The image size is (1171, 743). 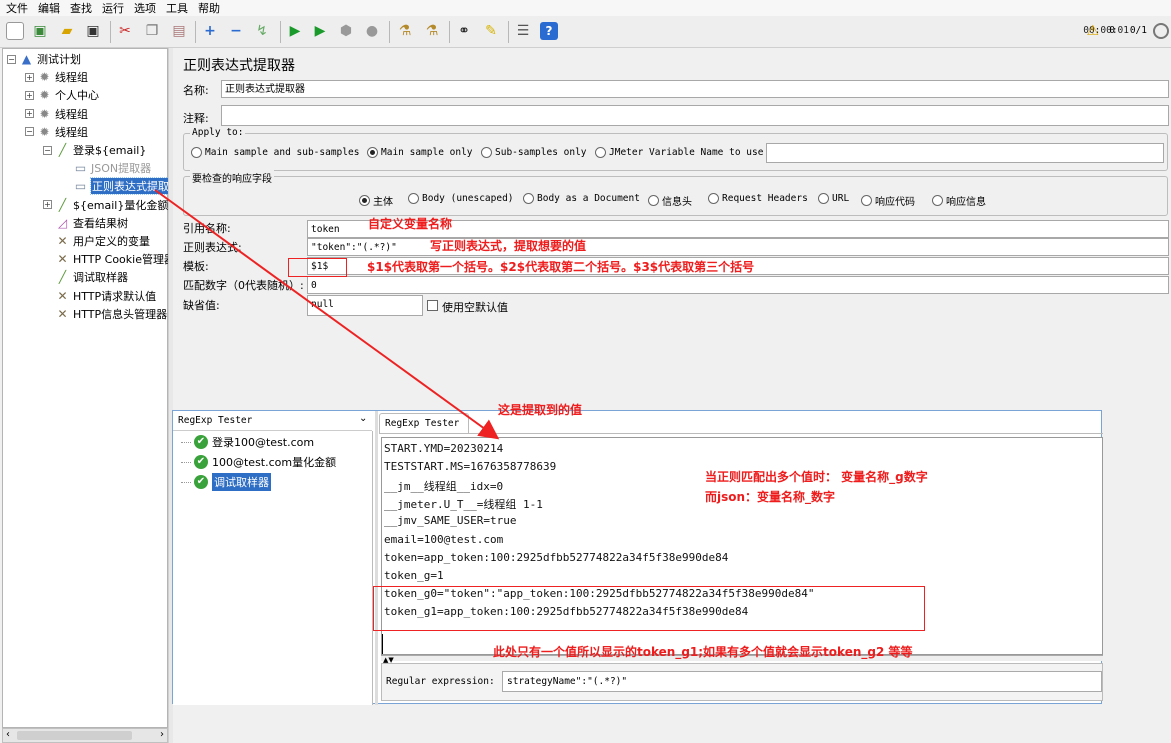 I want to click on scroll-right-icon: ›, so click(x=162, y=734).